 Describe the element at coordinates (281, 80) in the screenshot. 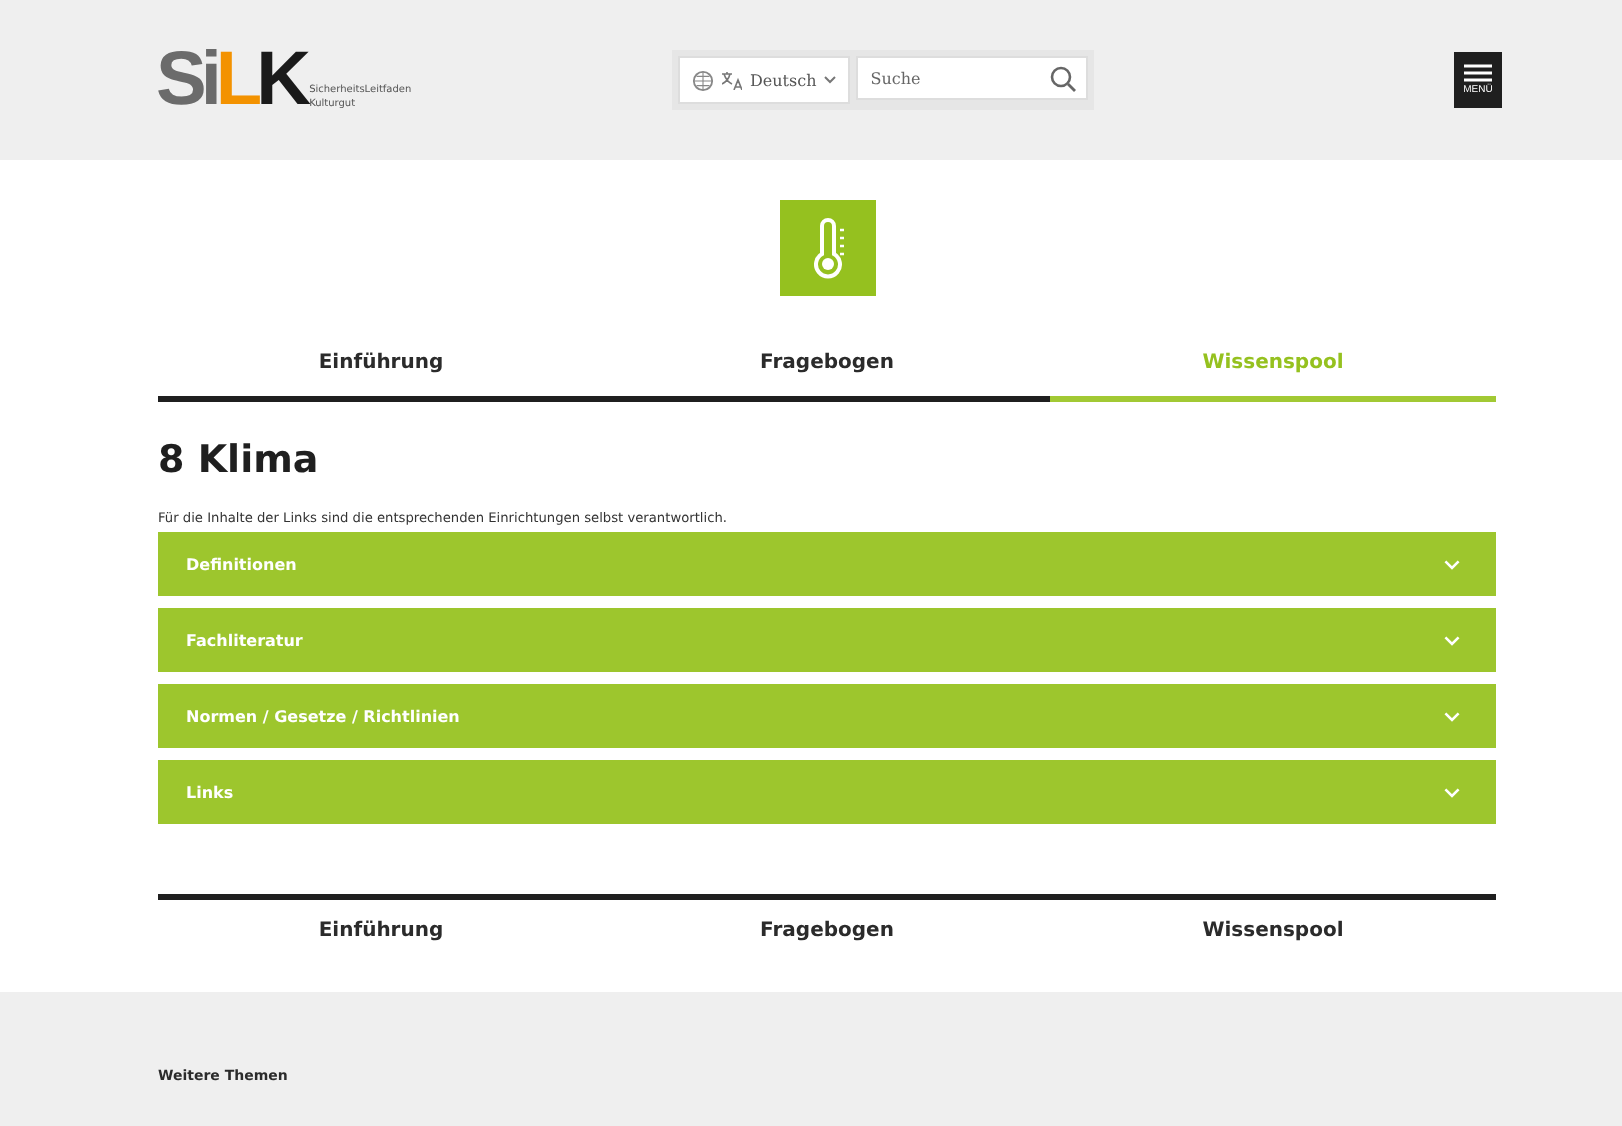

I see `logo-letter: K` at that location.